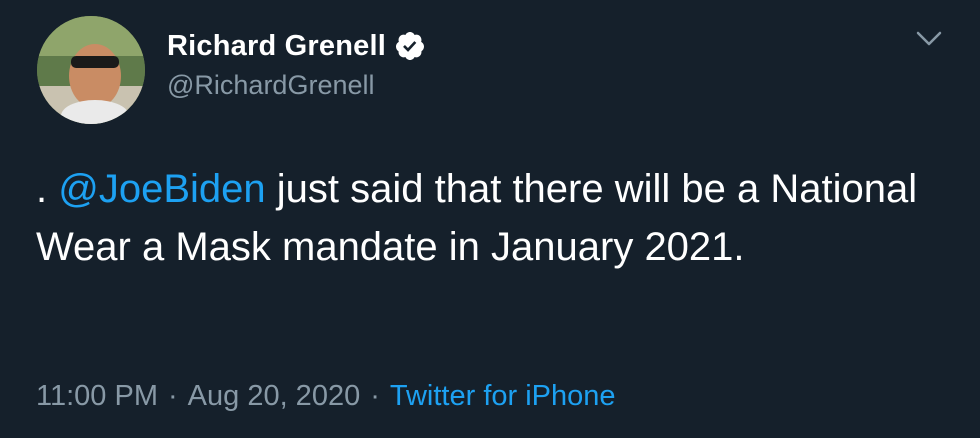 This screenshot has width=980, height=438. I want to click on chevron-down-icon, so click(929, 39).